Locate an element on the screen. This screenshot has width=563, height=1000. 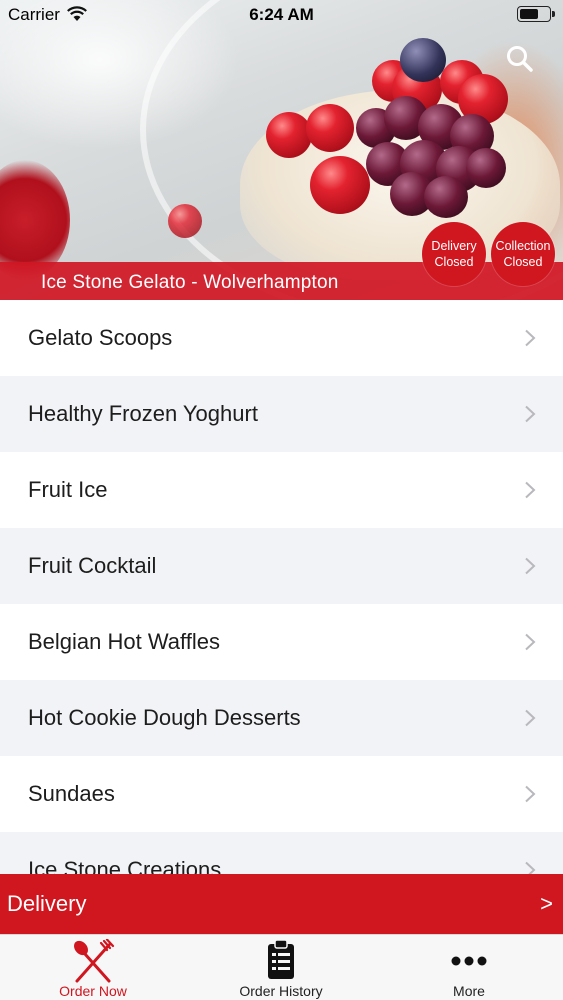
status-time: 6:24 AM is located at coordinates (281, 14).